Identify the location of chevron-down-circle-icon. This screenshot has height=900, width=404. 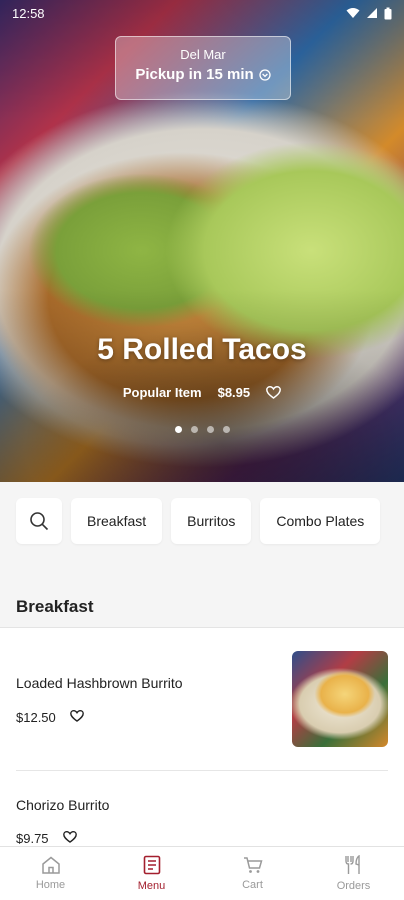
(265, 74).